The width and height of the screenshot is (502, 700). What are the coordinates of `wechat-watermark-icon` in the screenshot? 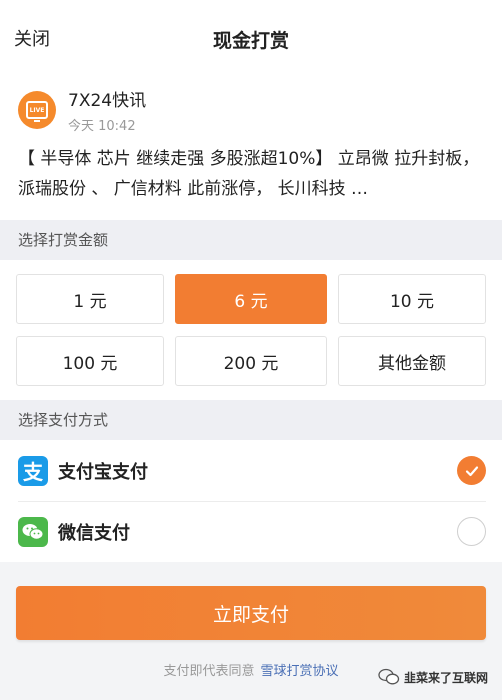 It's located at (389, 676).